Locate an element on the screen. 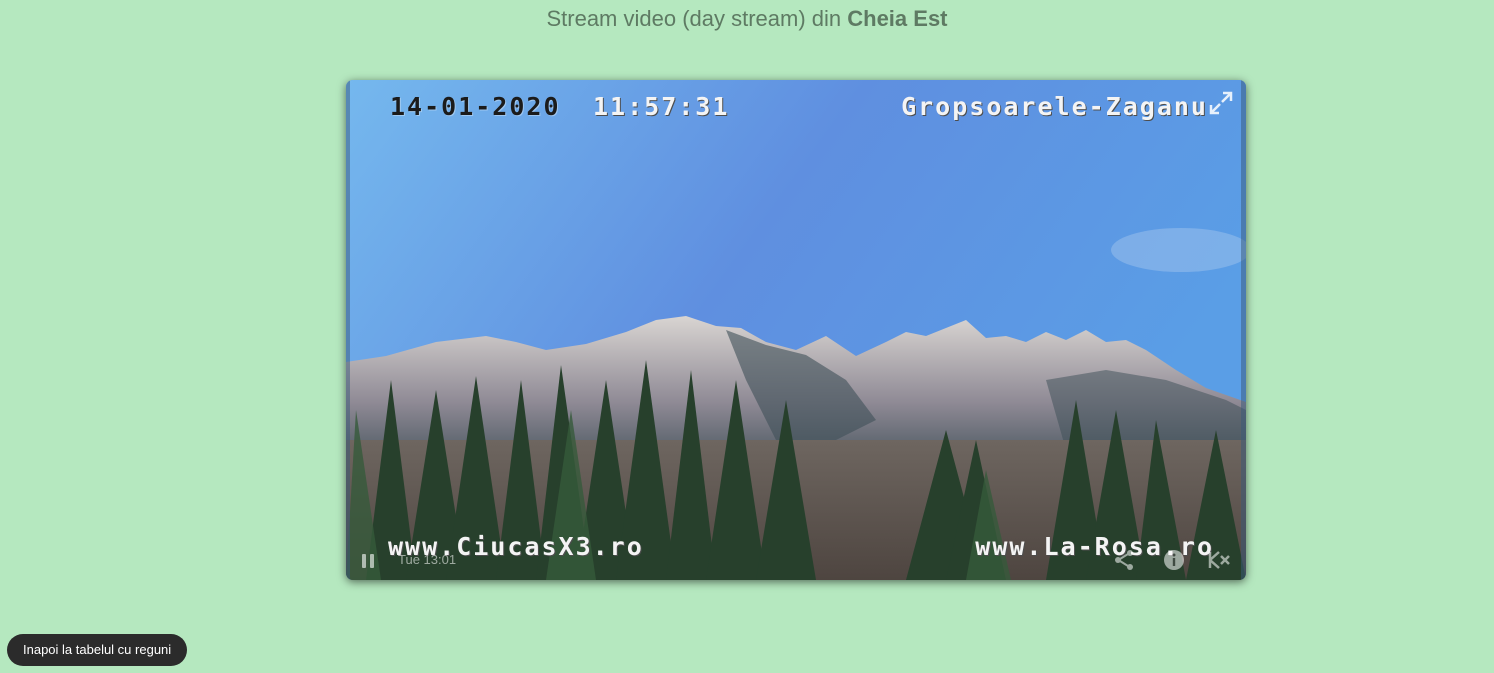 The image size is (1494, 673). page-title-location: Cheia Est is located at coordinates (897, 18).